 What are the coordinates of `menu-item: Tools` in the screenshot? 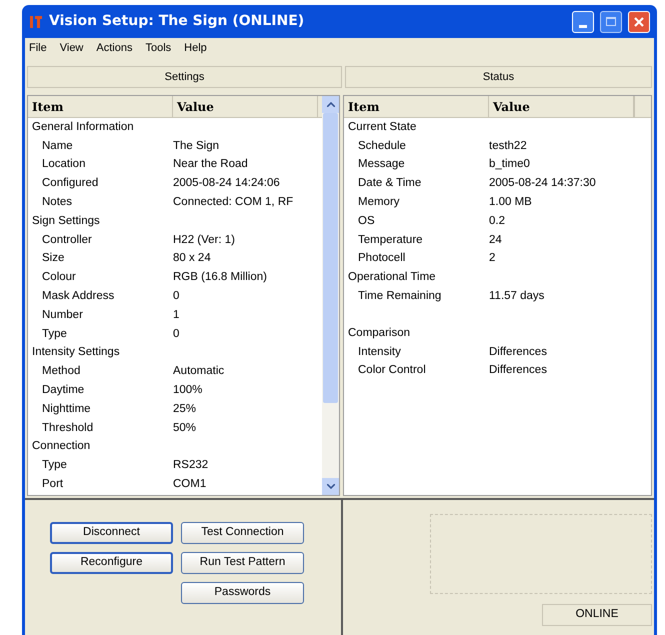 It's located at (158, 48).